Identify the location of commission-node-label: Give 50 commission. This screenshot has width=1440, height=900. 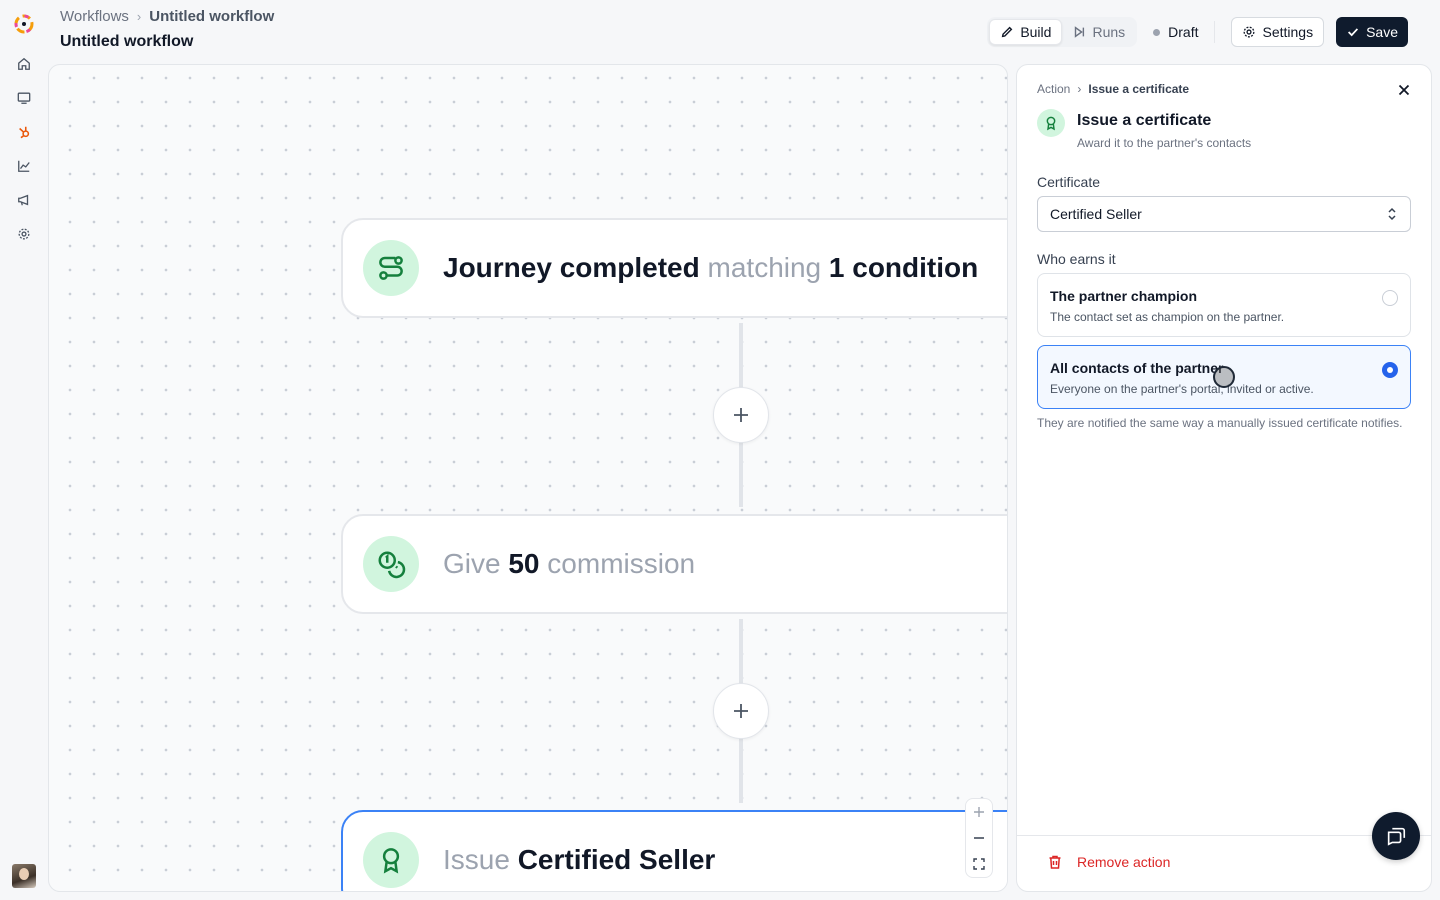
(569, 563).